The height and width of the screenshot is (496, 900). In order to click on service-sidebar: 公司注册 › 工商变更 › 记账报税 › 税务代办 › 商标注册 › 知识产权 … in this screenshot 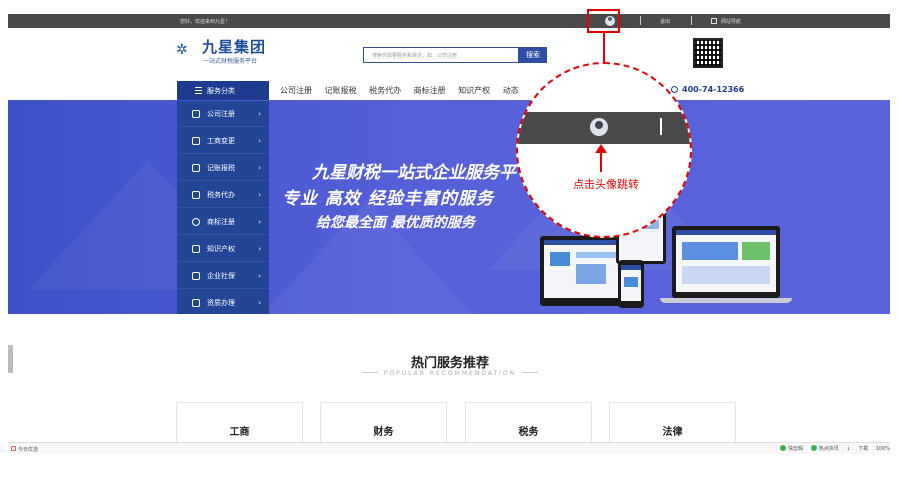, I will do `click(223, 207)`.